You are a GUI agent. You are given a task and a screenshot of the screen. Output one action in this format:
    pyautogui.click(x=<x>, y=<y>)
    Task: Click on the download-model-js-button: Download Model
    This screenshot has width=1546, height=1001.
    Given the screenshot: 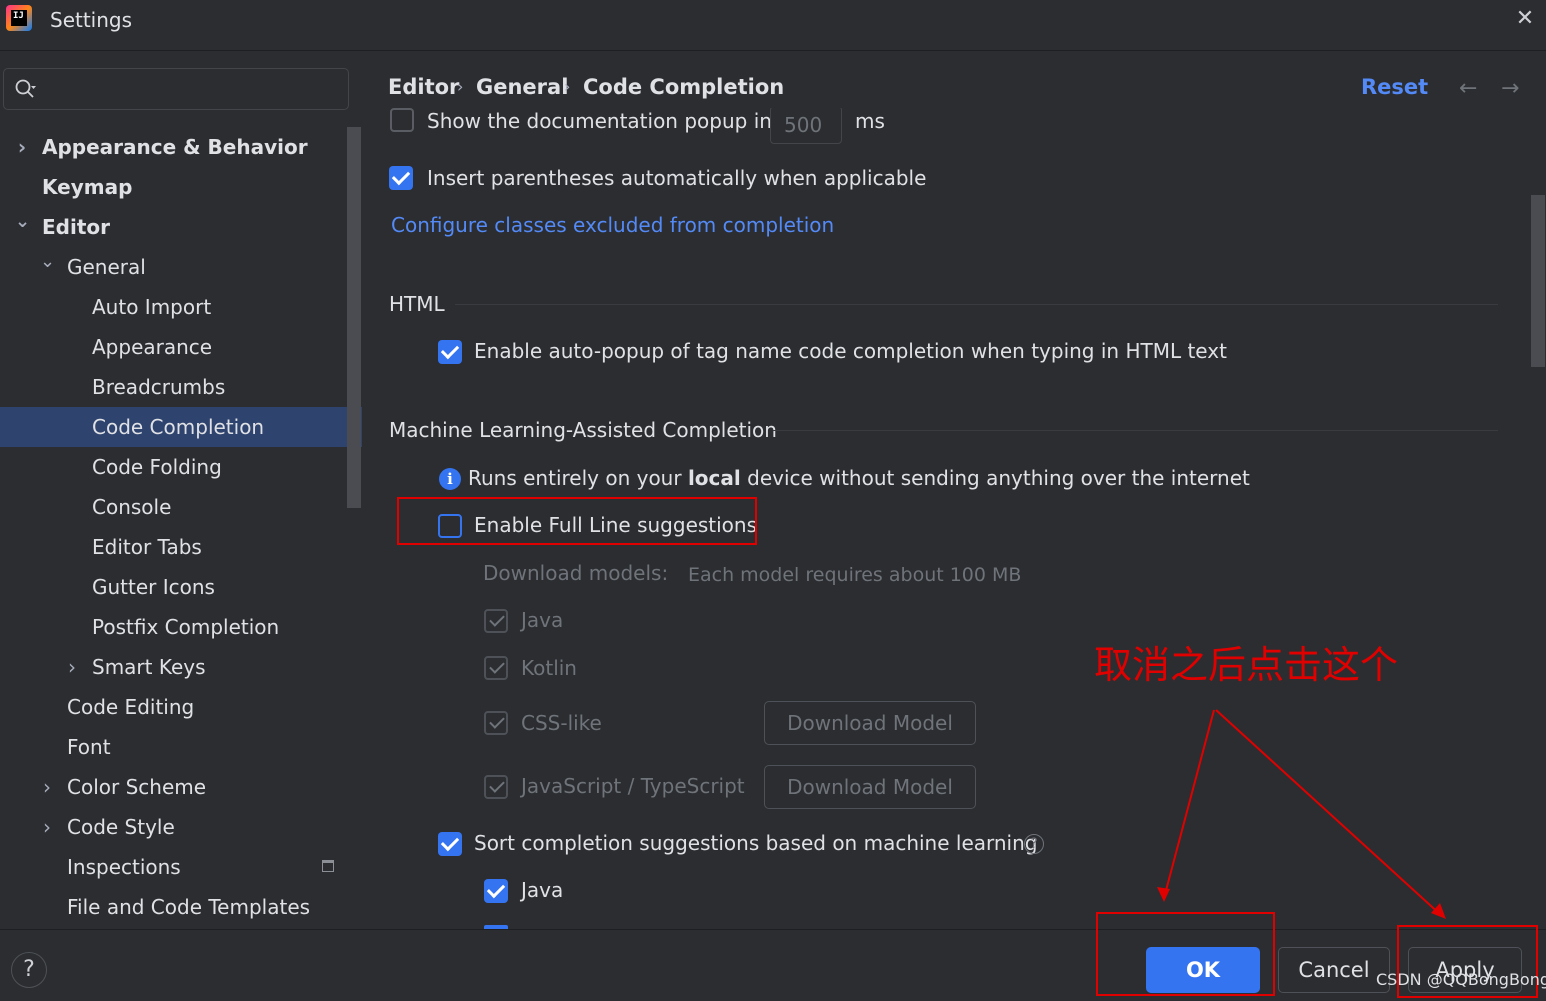 What is the action you would take?
    pyautogui.click(x=870, y=787)
    